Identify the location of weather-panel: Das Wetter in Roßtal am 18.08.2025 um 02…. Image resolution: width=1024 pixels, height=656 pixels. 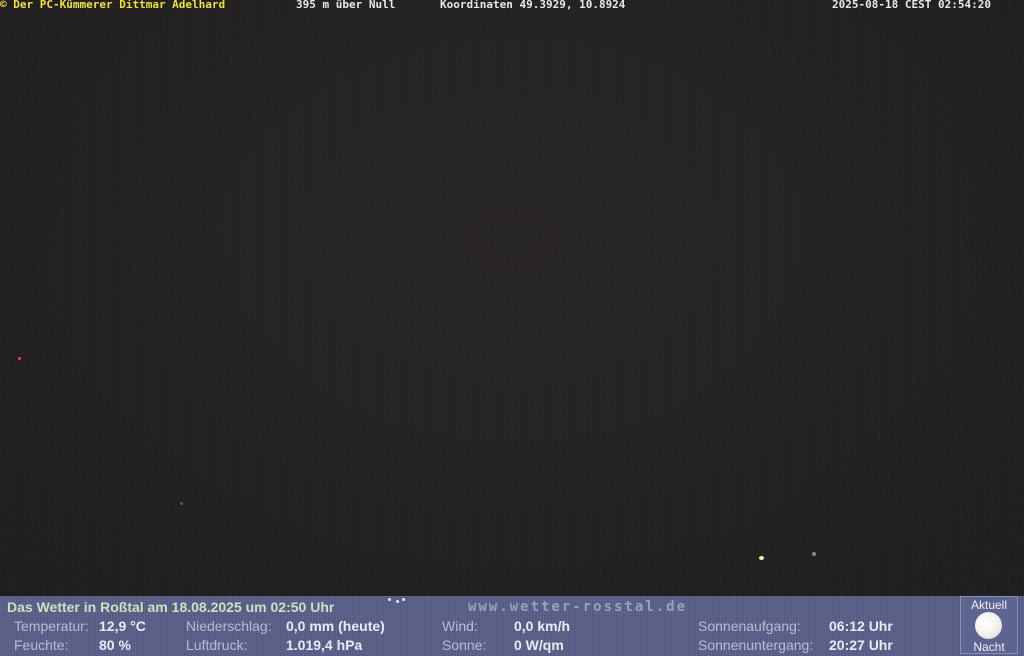
(512, 626).